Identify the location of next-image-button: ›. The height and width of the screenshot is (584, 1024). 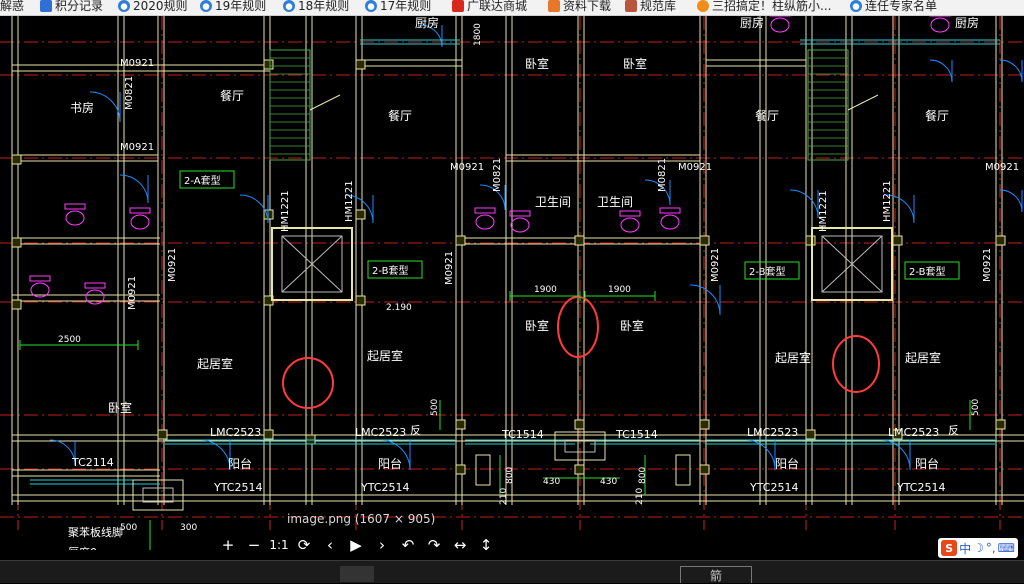
(382, 545).